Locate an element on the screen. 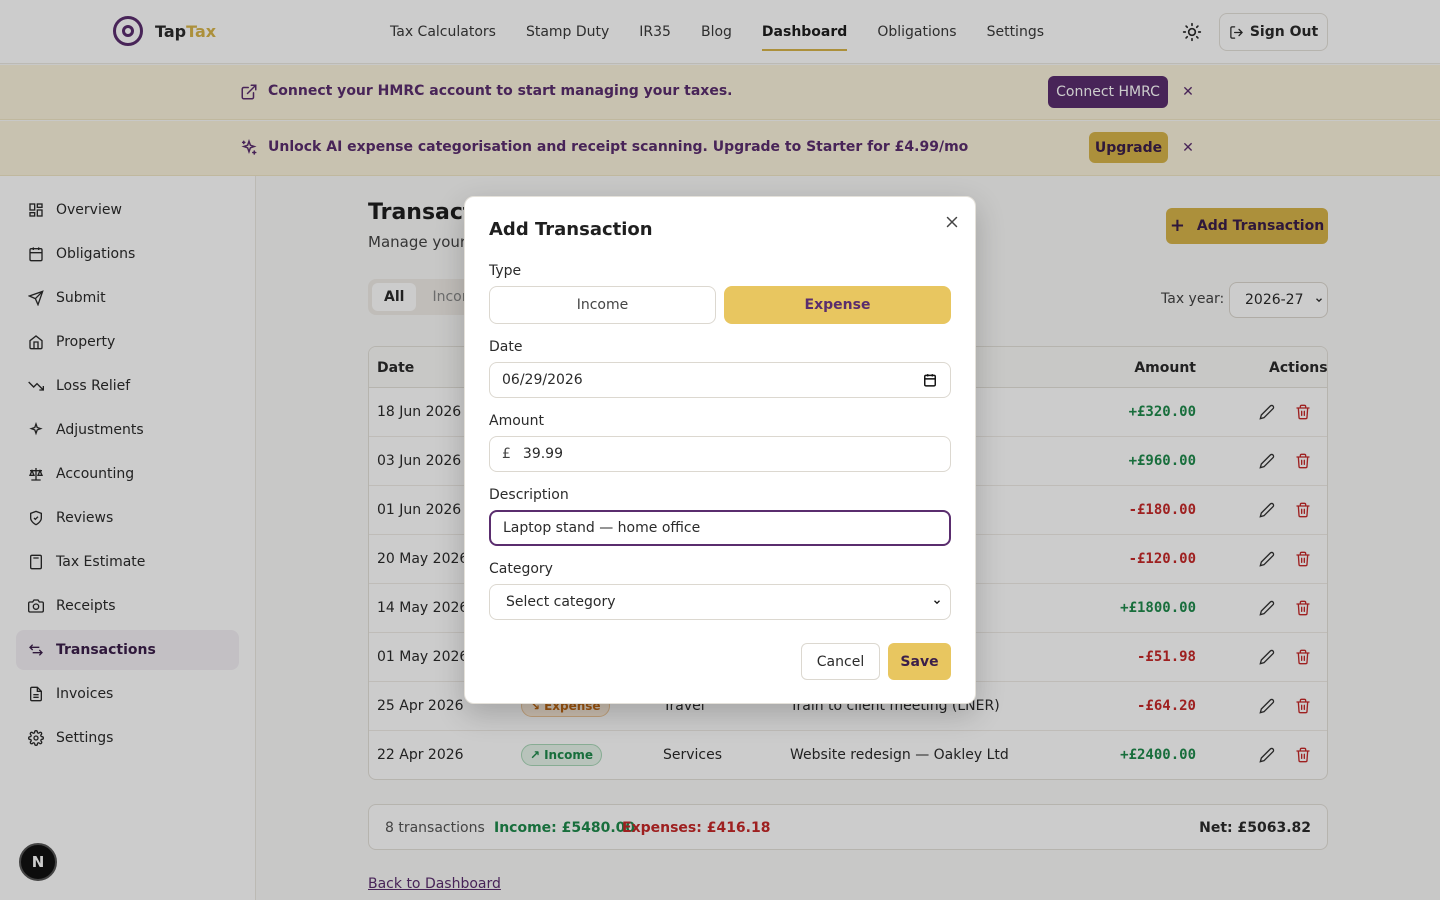  cancel-button: Cancel is located at coordinates (840, 661).